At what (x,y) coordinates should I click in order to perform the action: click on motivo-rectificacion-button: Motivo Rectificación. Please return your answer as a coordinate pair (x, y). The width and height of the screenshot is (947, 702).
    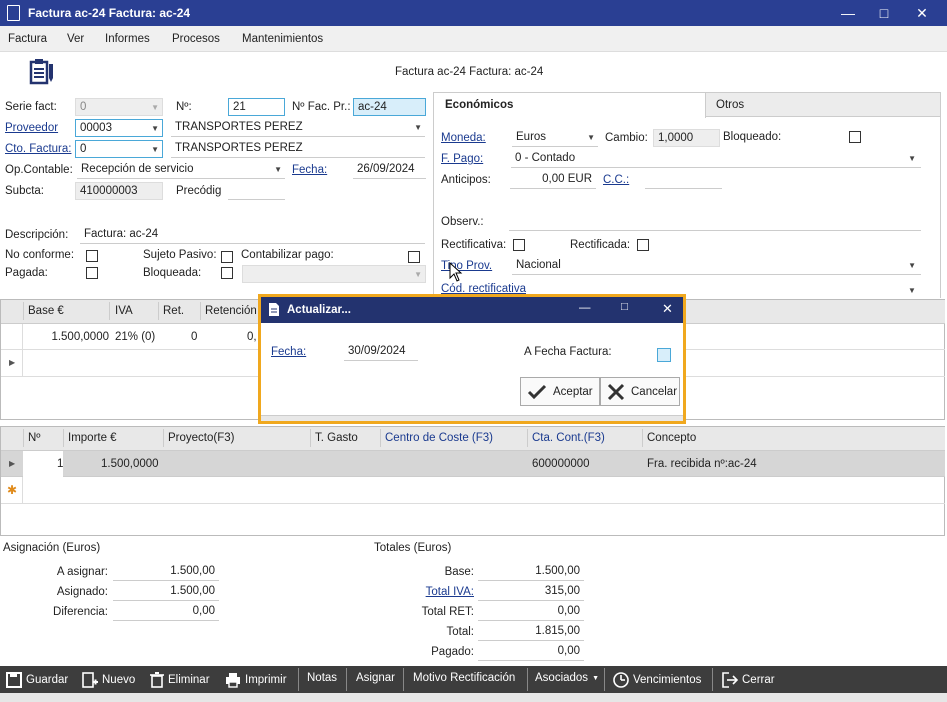
    Looking at the image, I should click on (464, 678).